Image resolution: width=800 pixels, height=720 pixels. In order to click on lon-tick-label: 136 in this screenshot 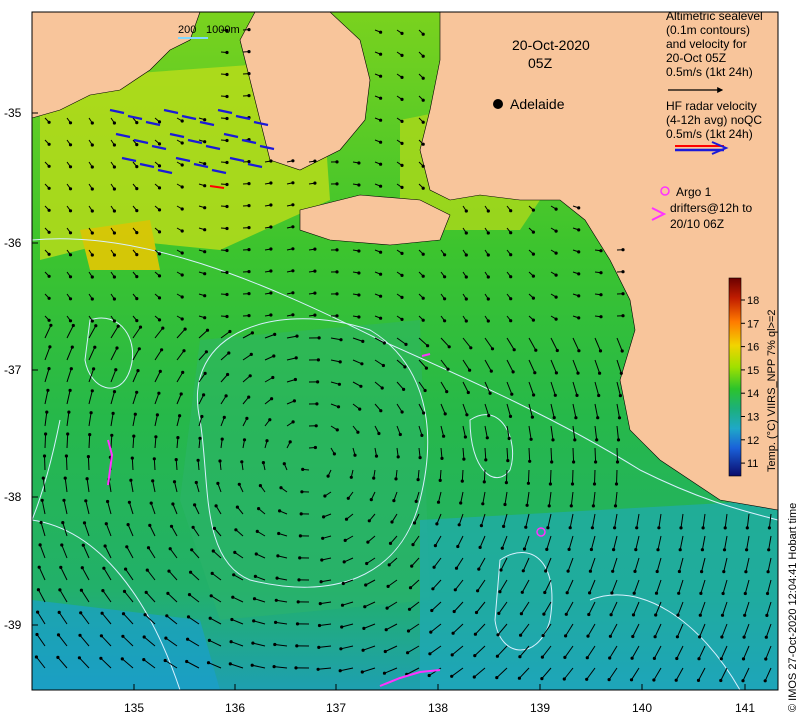, I will do `click(235, 708)`.